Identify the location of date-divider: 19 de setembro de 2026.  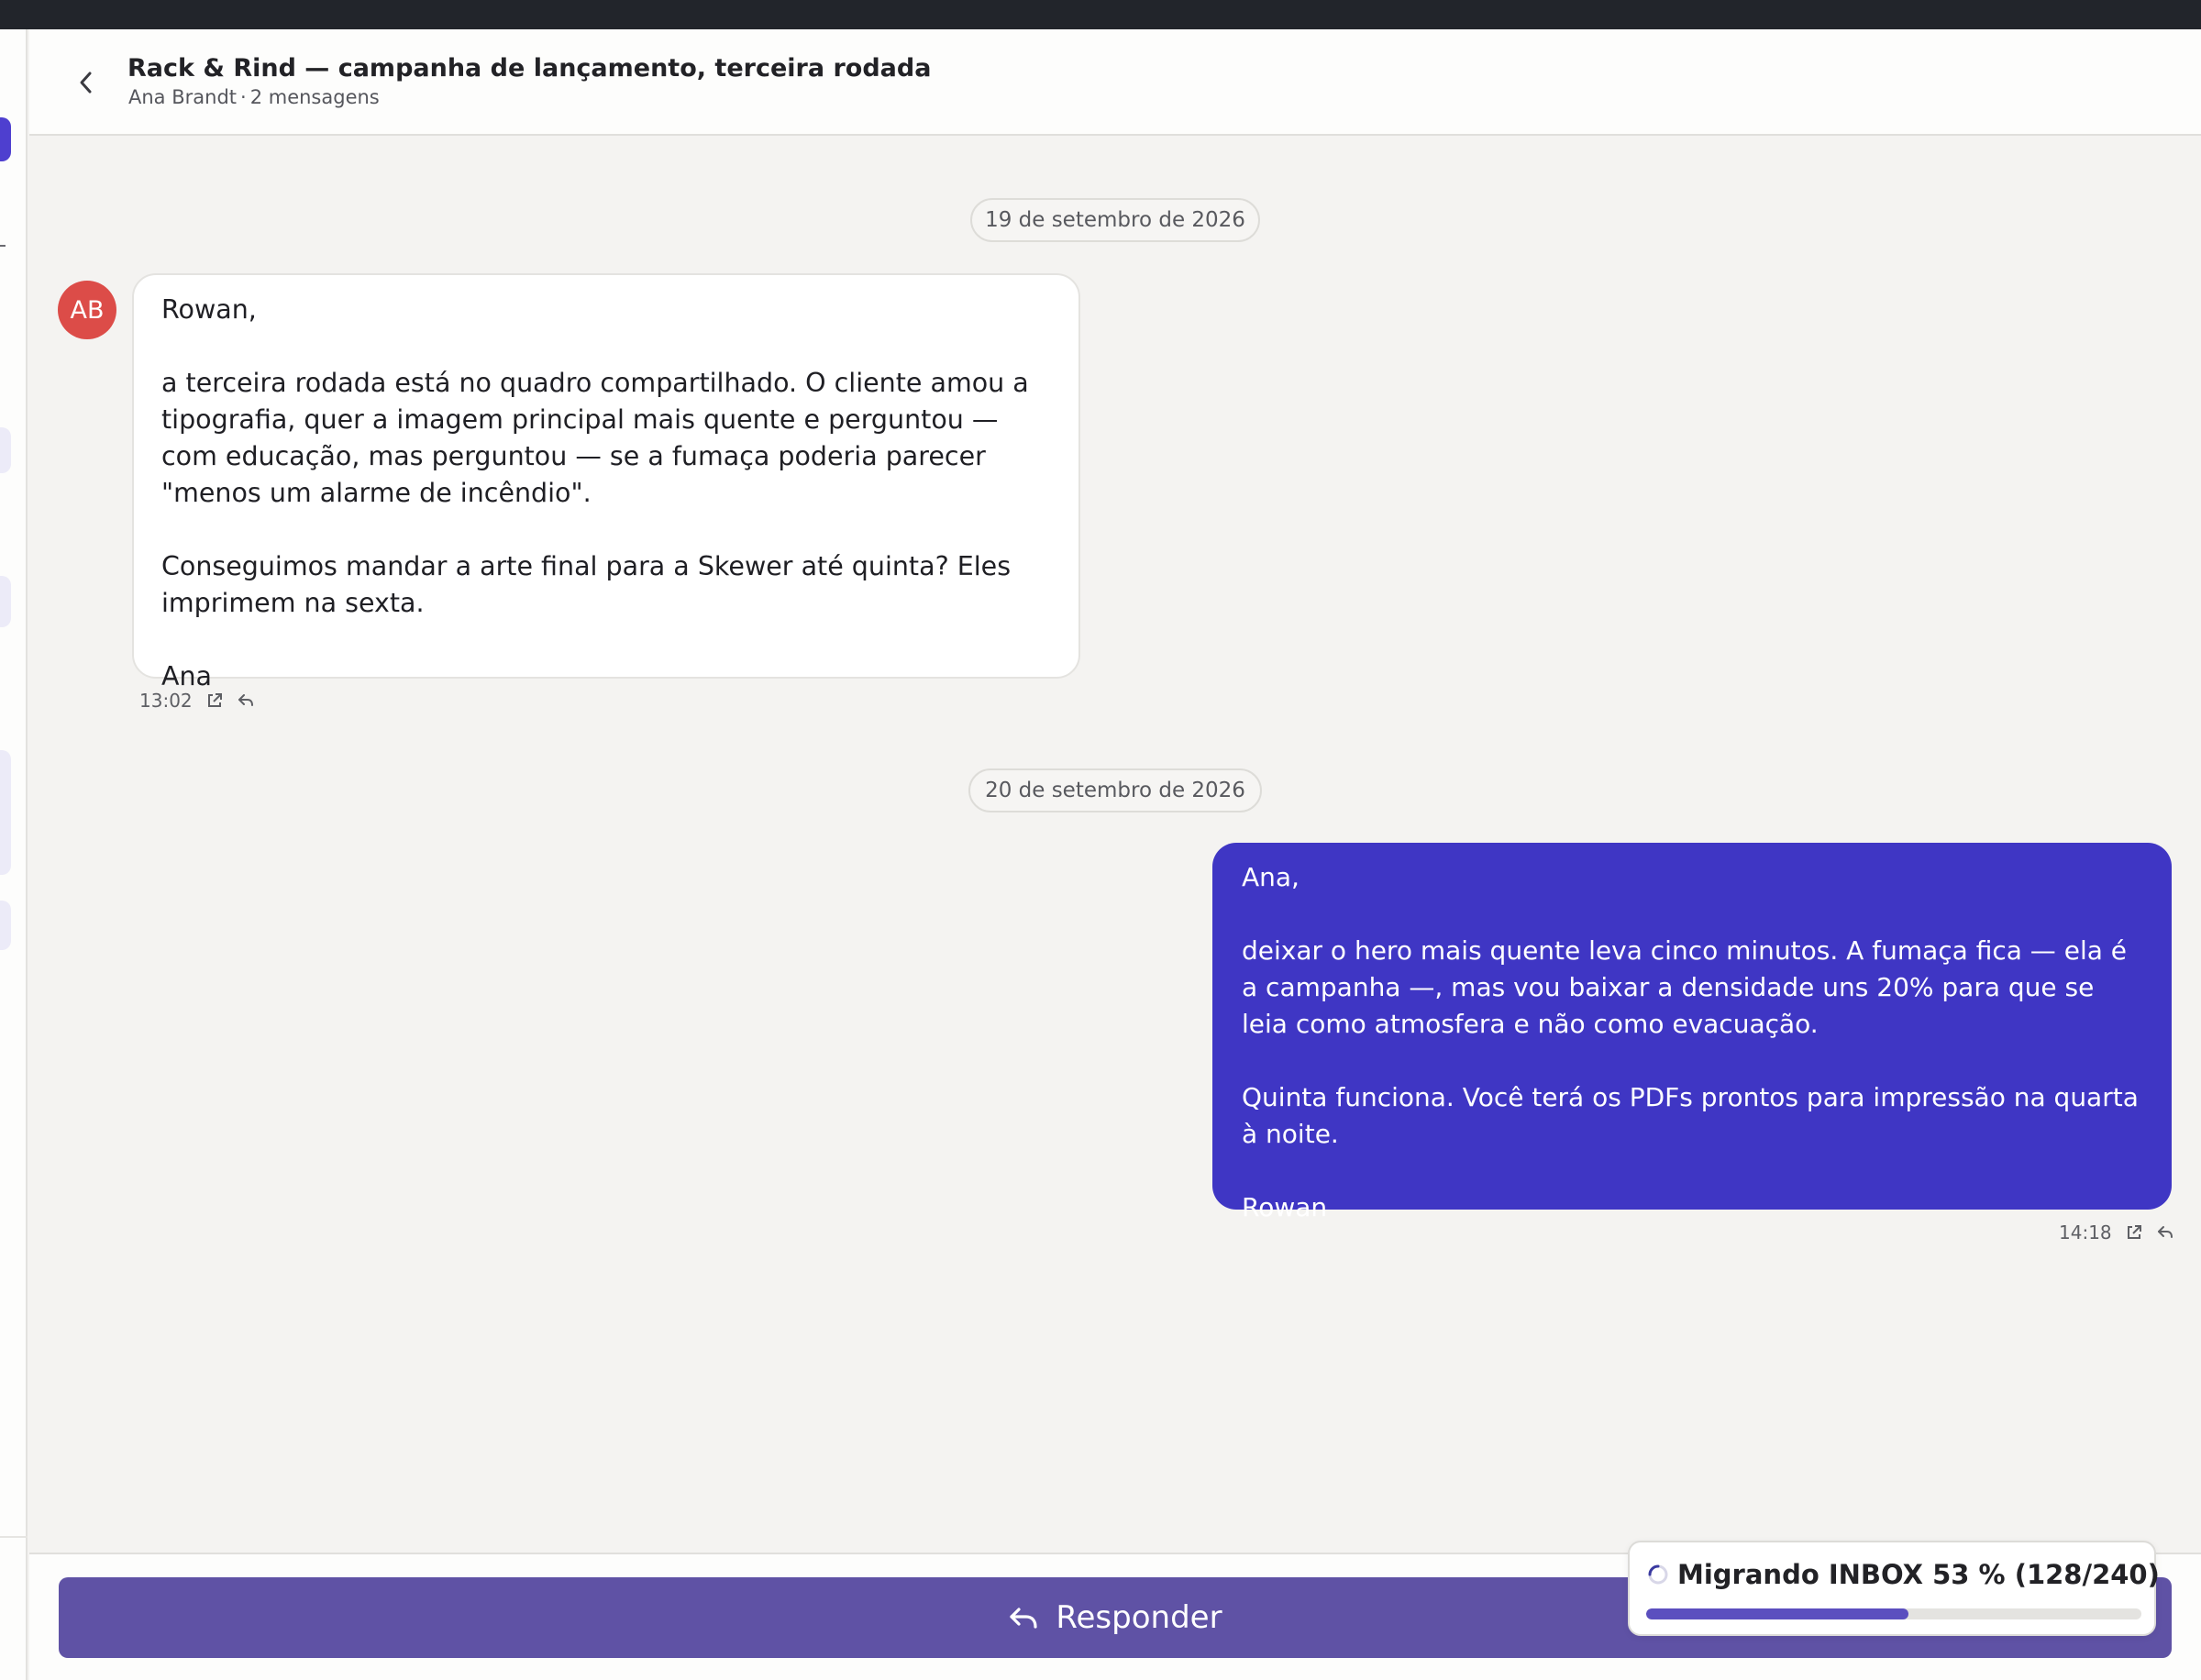
(1115, 220).